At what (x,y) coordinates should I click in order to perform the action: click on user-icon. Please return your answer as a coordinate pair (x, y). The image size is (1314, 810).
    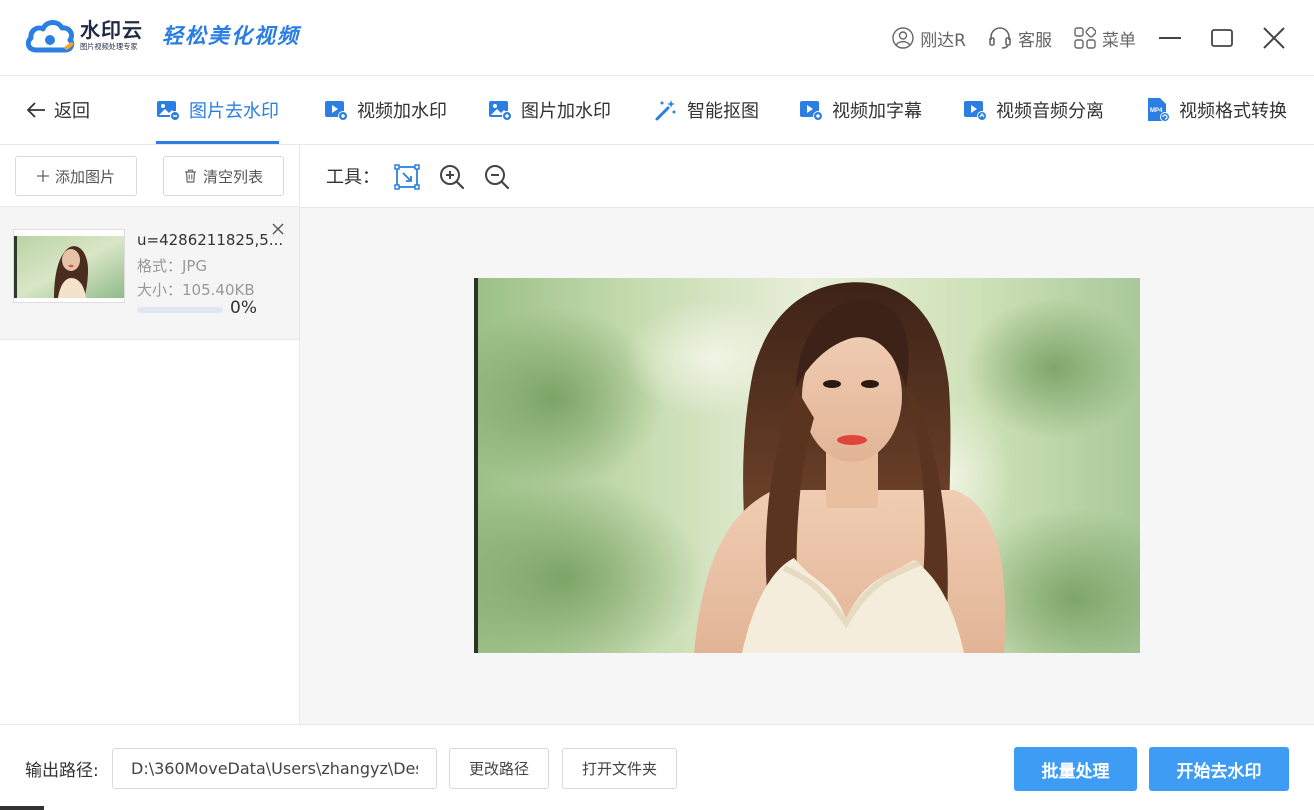
    Looking at the image, I should click on (903, 38).